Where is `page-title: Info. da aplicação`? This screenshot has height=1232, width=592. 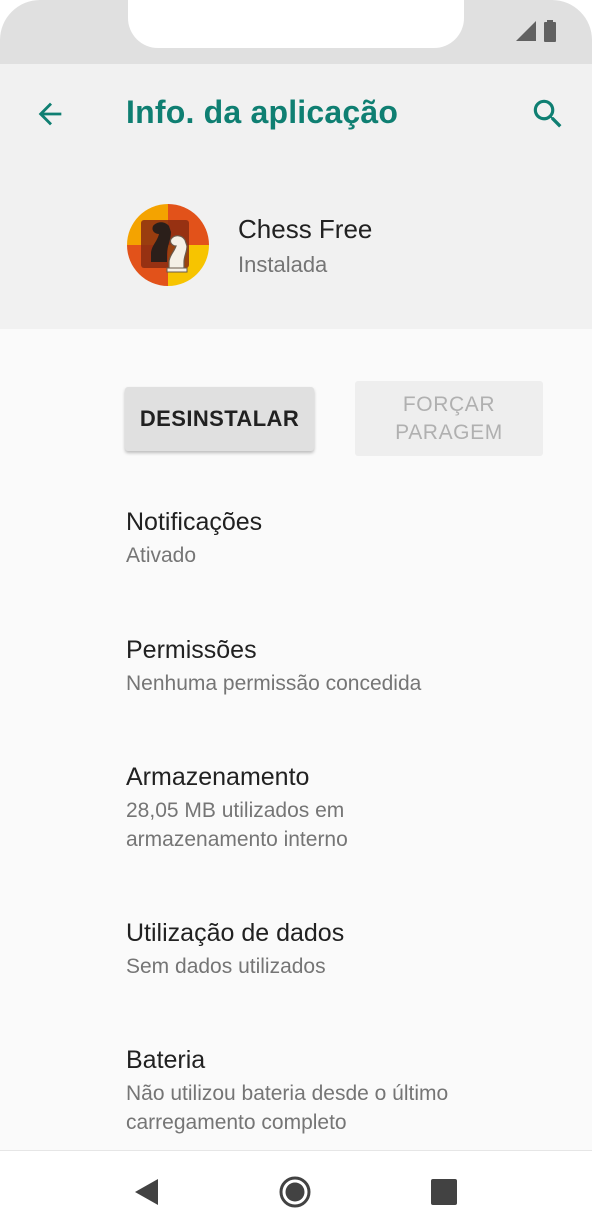 page-title: Info. da aplicação is located at coordinates (262, 112).